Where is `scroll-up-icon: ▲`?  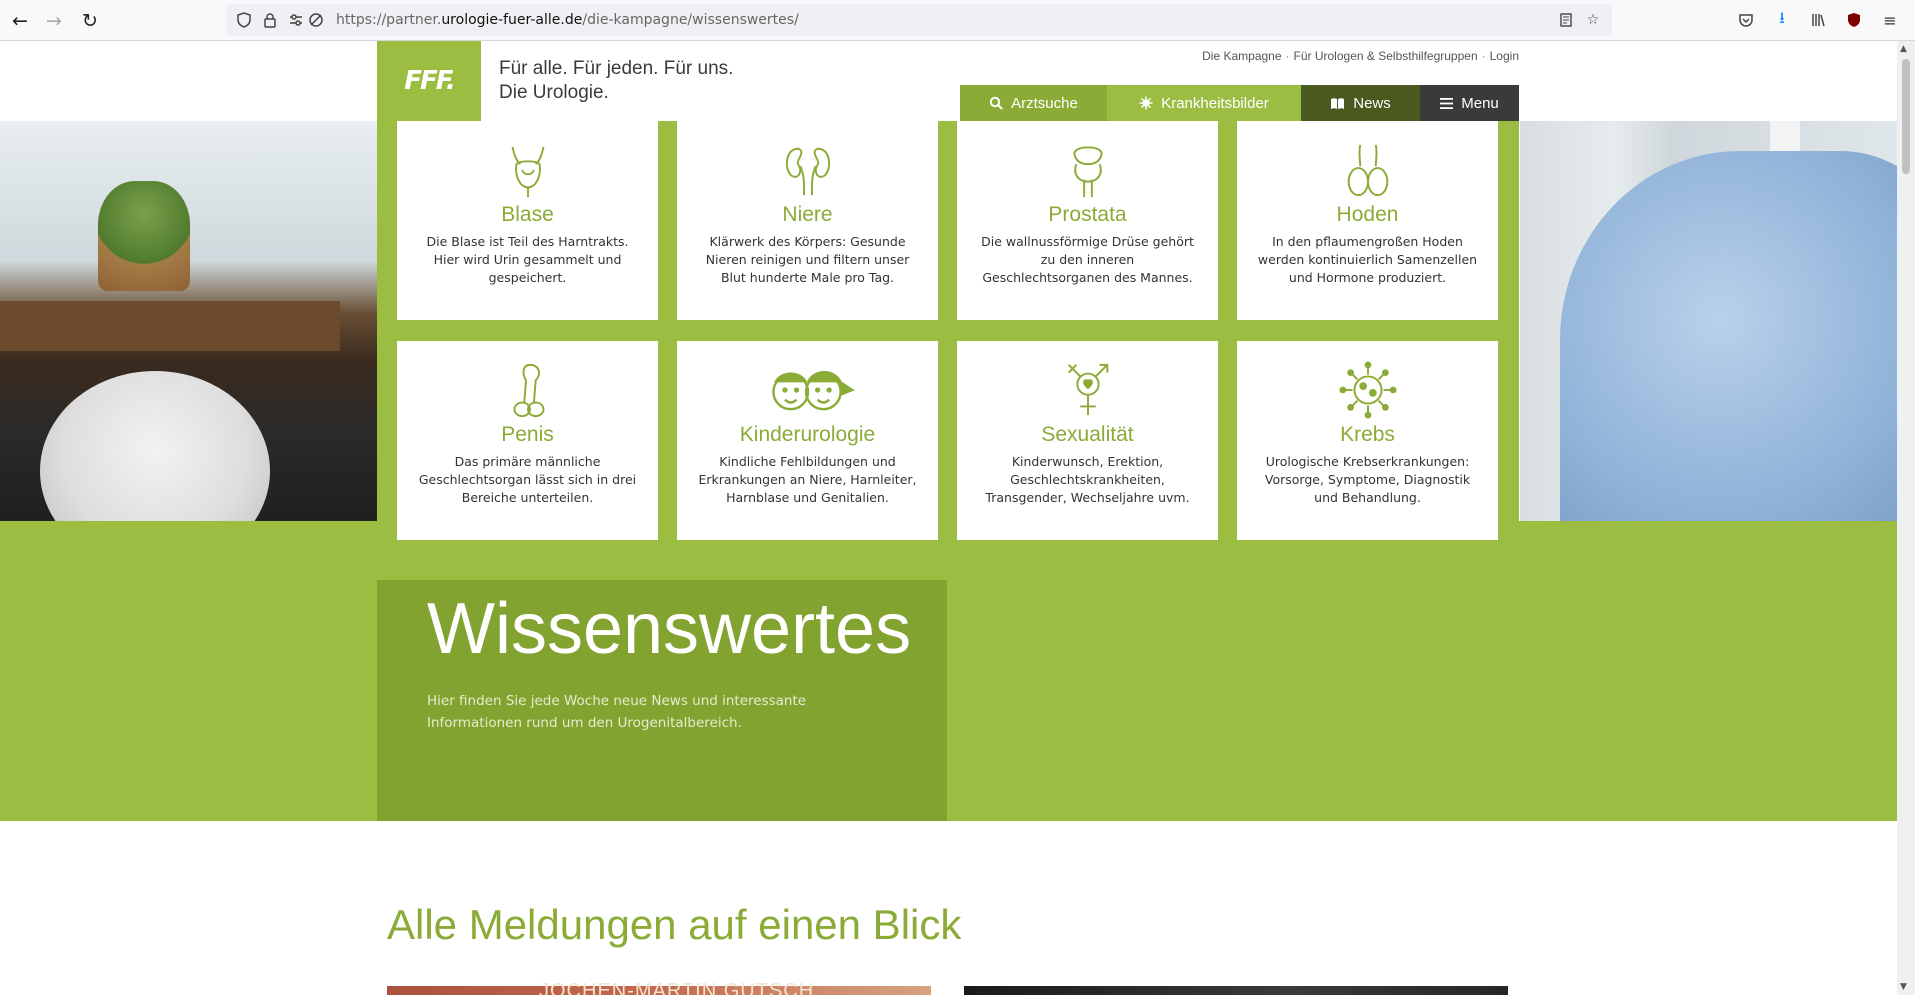
scroll-up-icon: ▲ is located at coordinates (1903, 49).